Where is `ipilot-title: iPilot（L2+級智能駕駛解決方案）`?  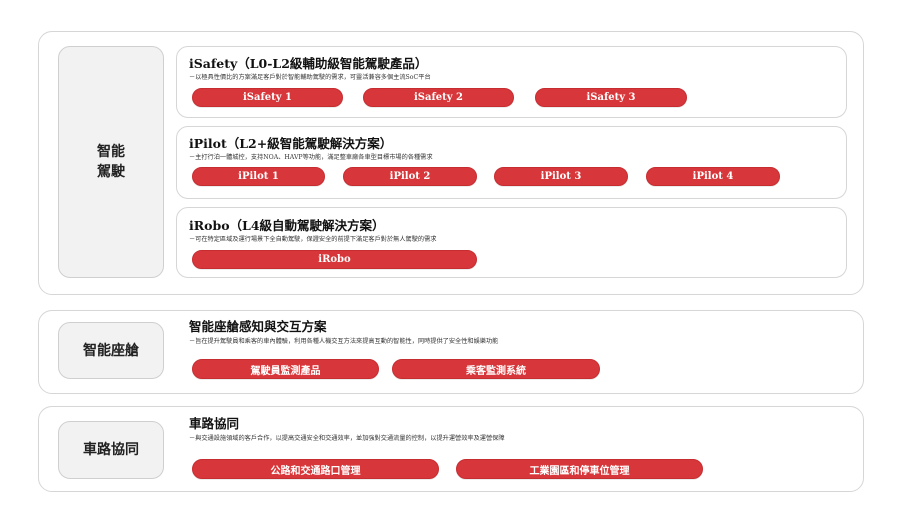
ipilot-title: iPilot（L2+級智能駕駛解決方案） is located at coordinates (291, 143).